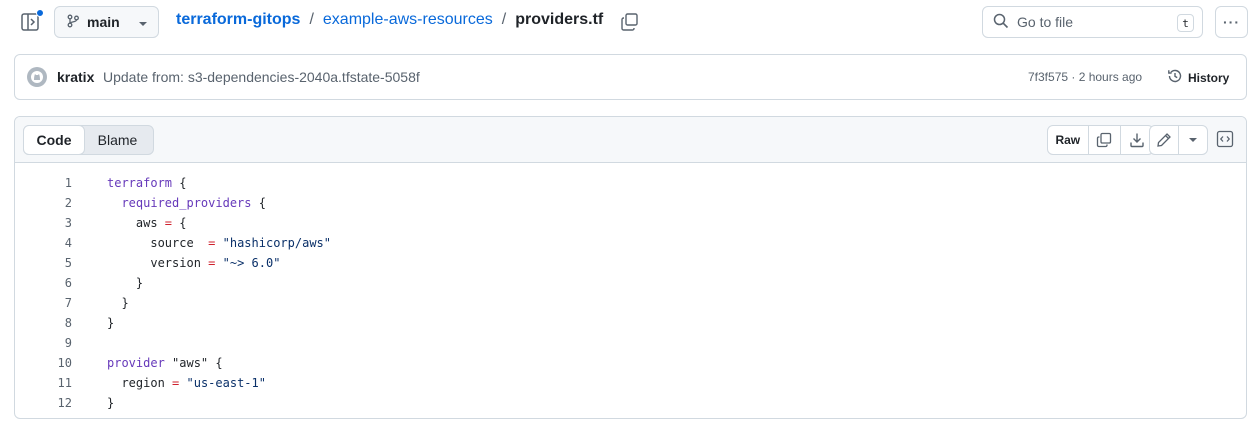  Describe the element at coordinates (40, 13) in the screenshot. I see `notification-dot` at that location.